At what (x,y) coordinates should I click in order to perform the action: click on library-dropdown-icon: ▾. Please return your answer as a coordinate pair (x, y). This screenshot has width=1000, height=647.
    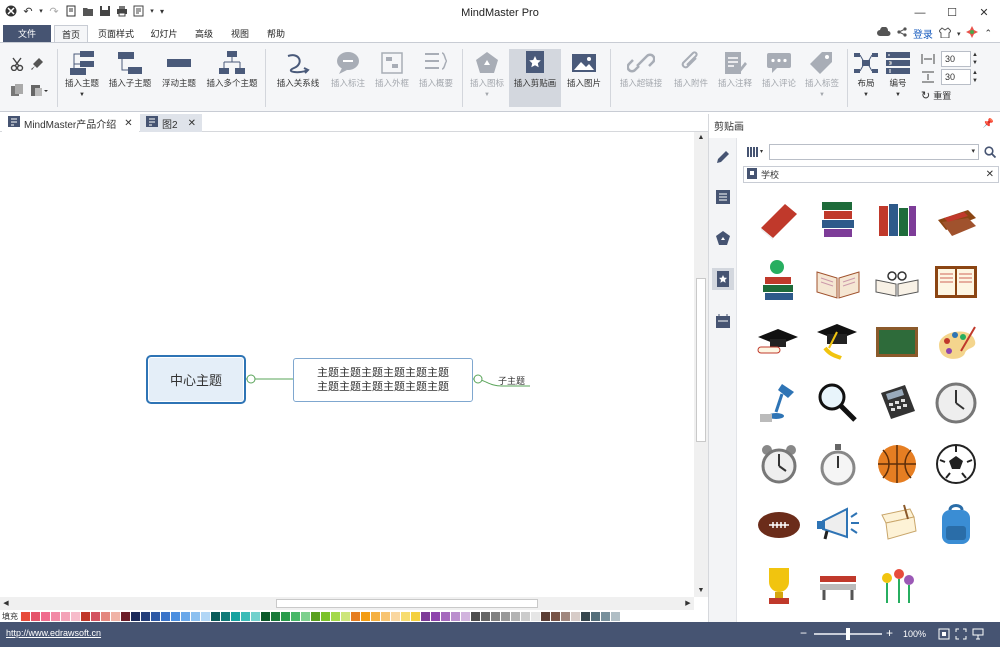
    Looking at the image, I should click on (755, 151).